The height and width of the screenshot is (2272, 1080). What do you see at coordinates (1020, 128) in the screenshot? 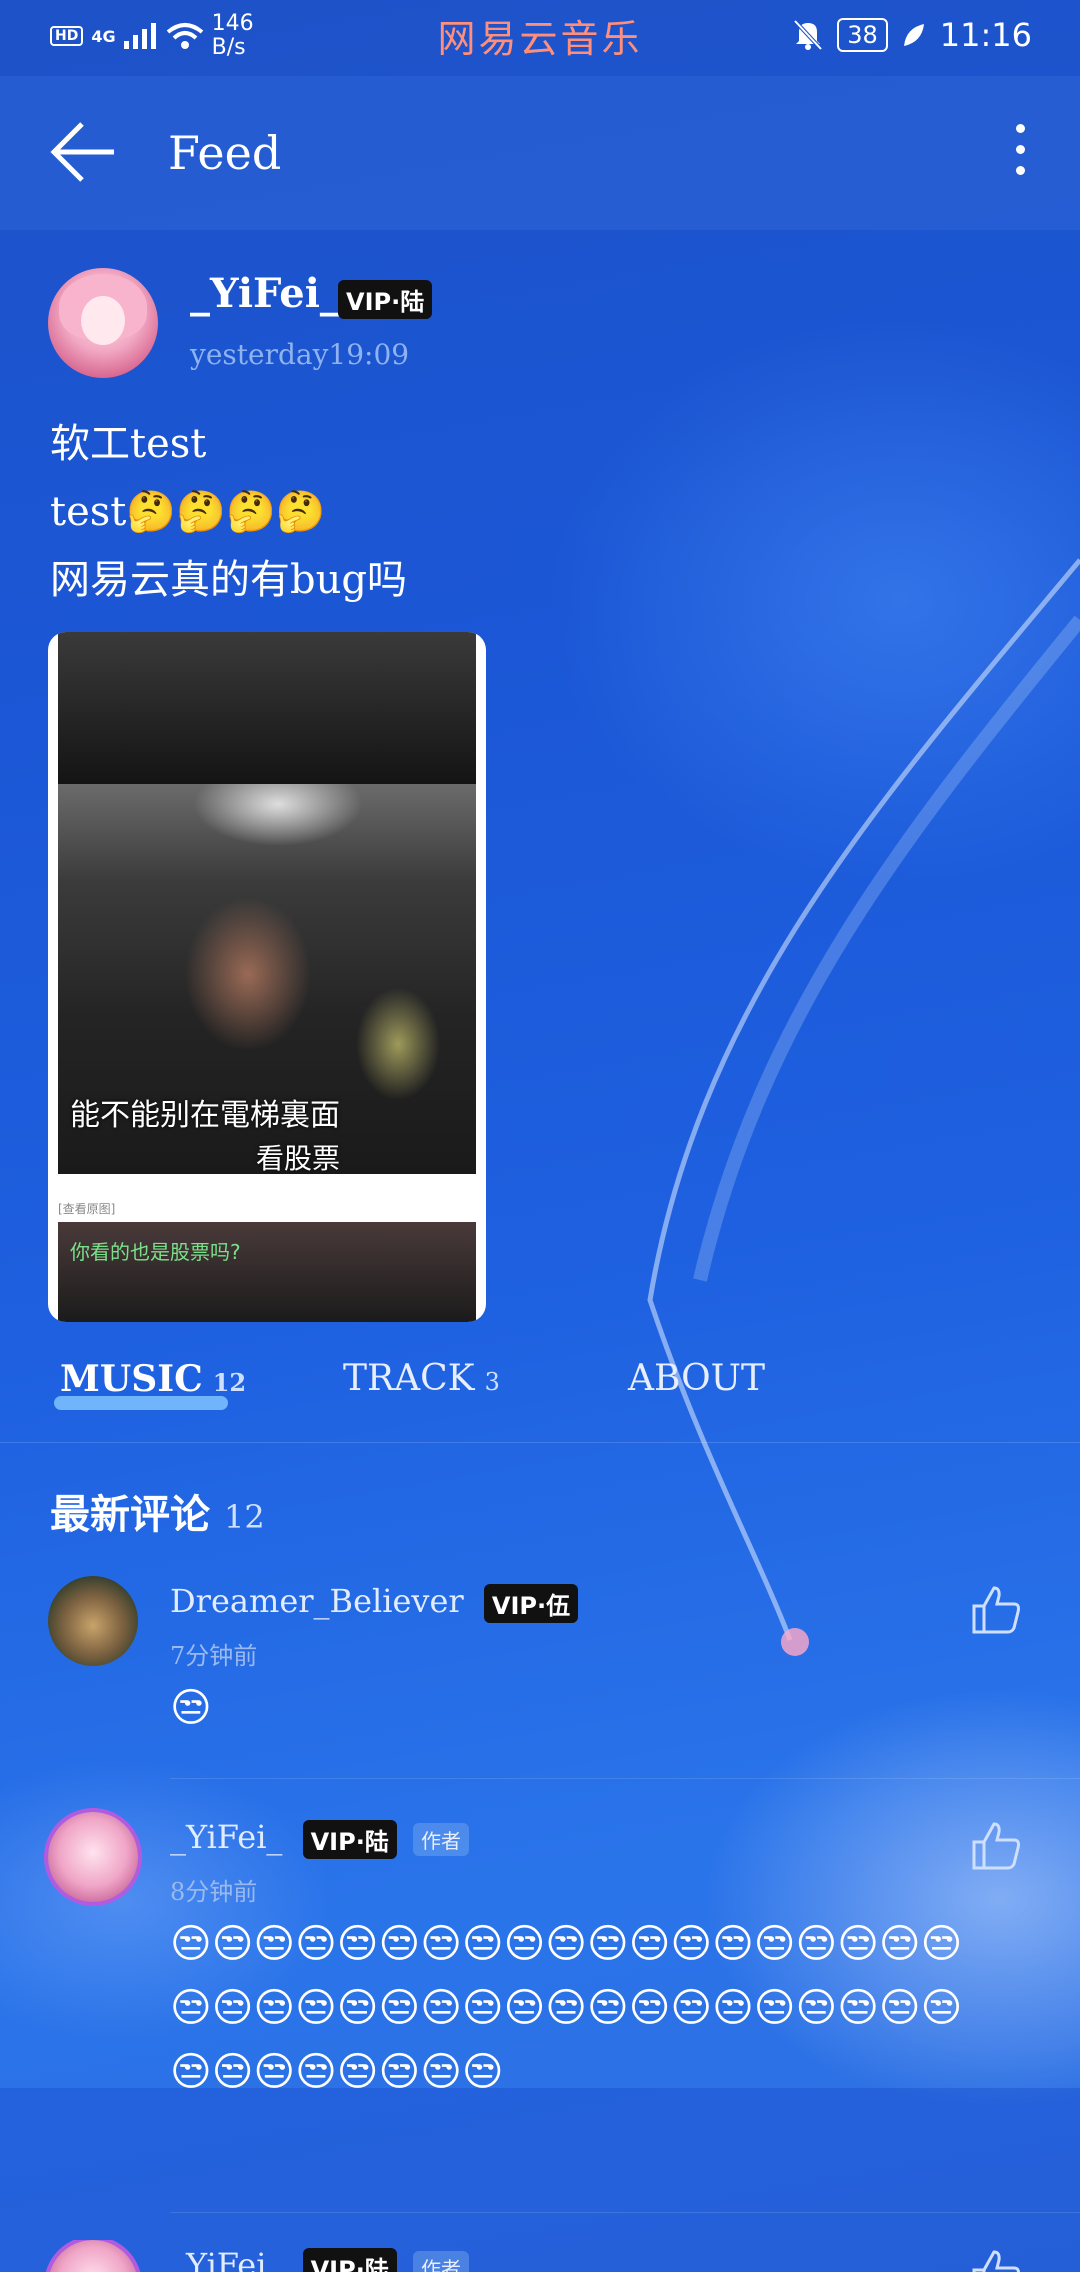
I see `more-dots-icon` at bounding box center [1020, 128].